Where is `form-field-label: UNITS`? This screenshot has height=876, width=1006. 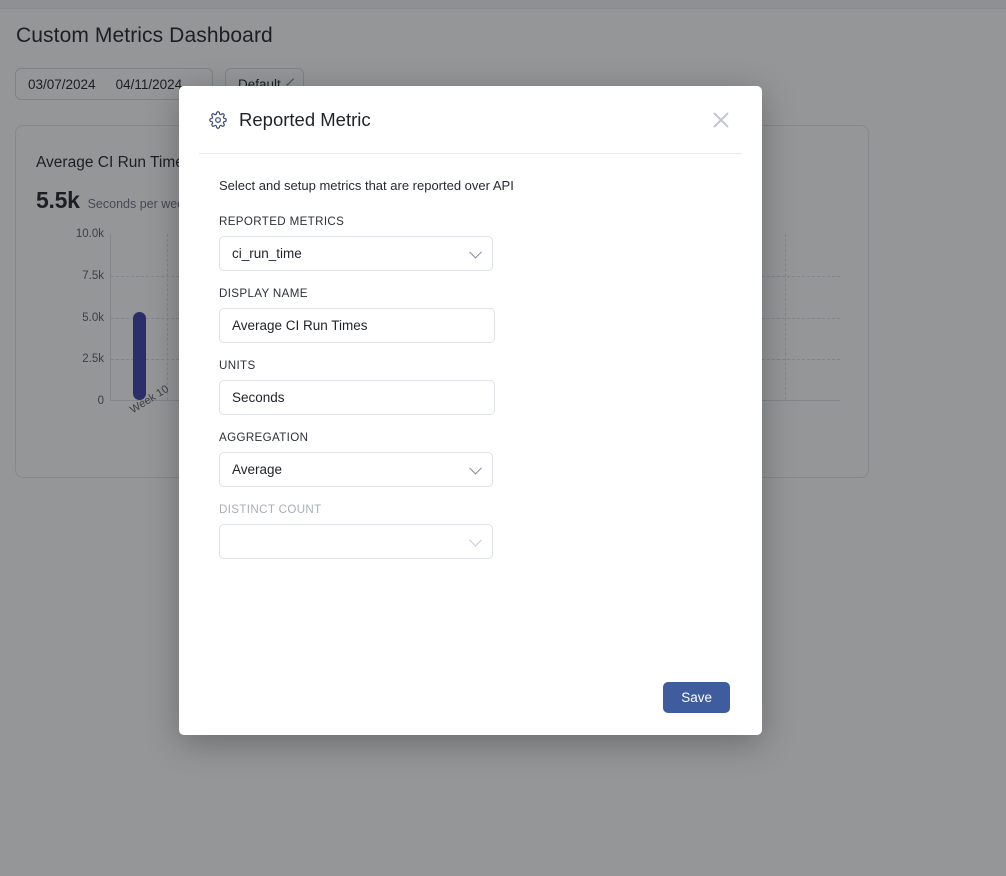
form-field-label: UNITS is located at coordinates (237, 365).